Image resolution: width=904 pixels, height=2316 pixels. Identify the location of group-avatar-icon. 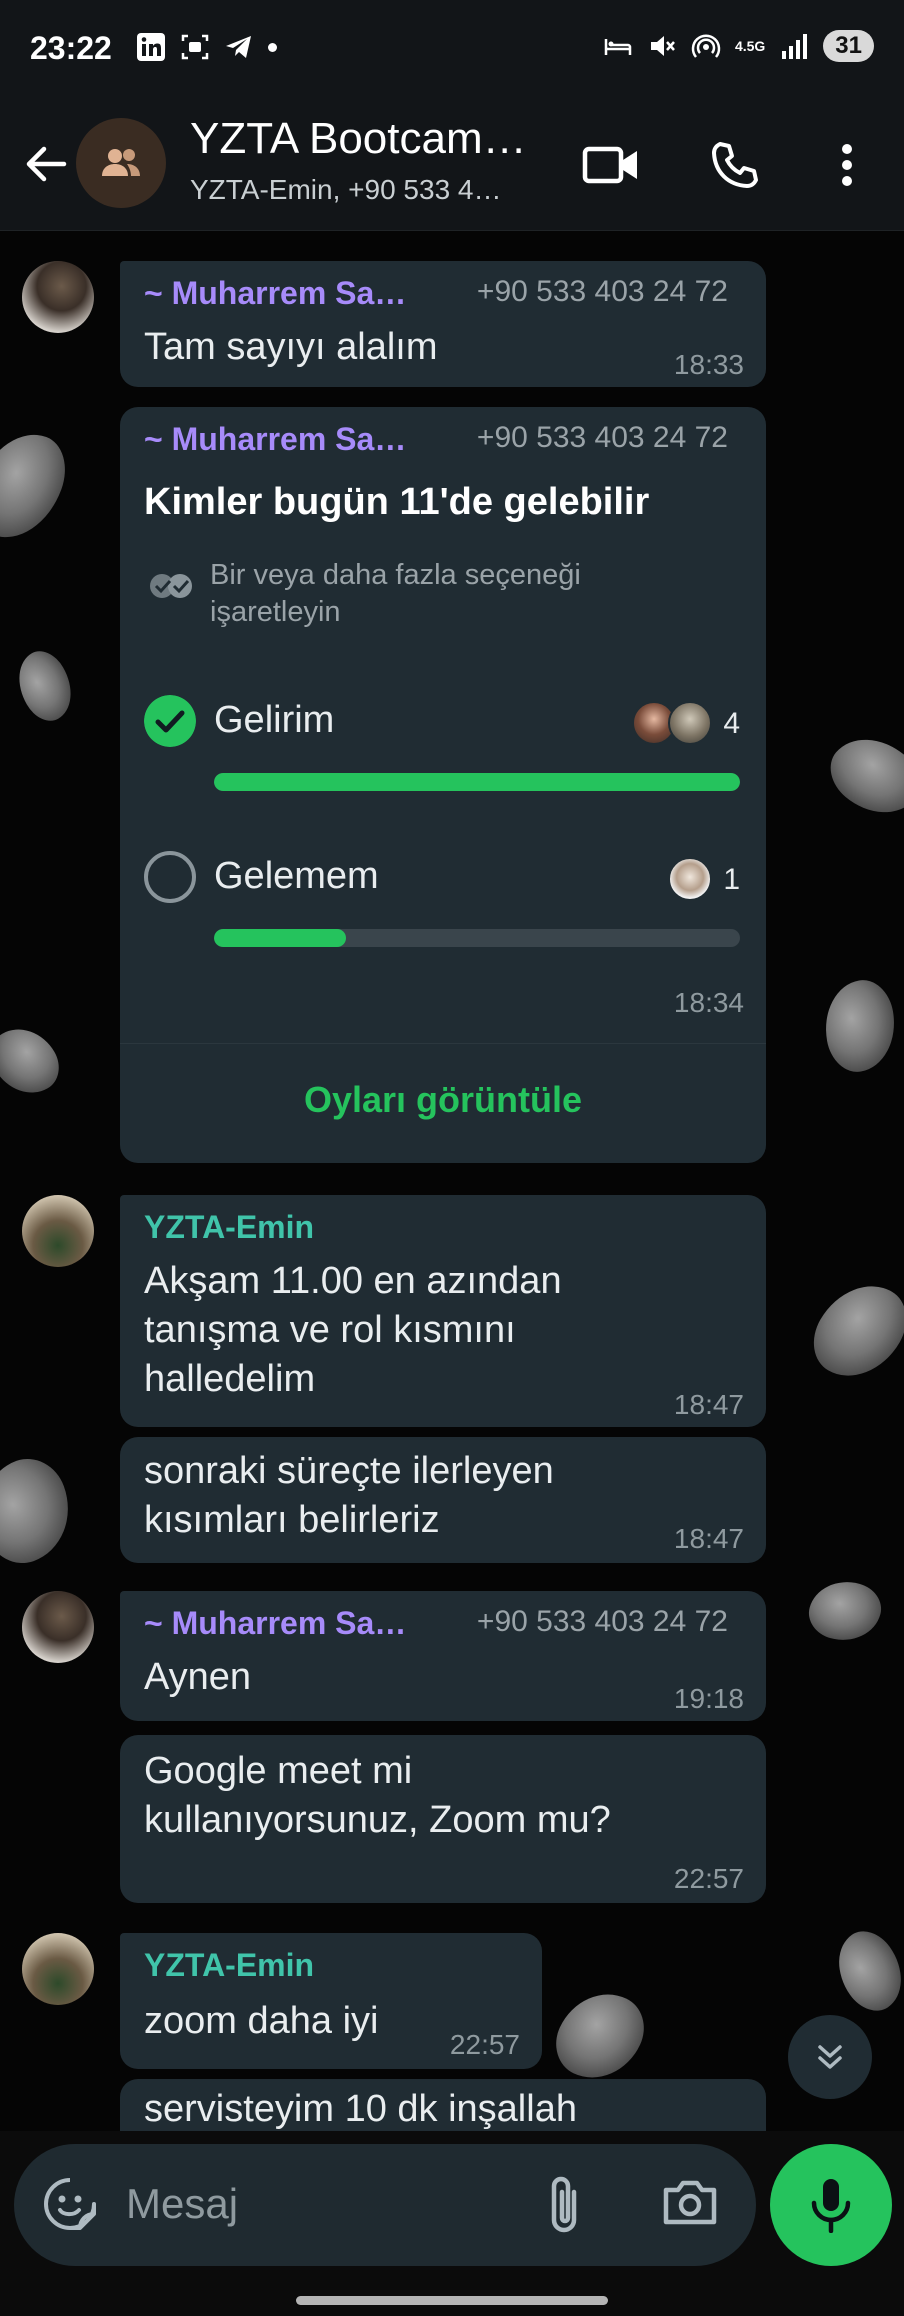
(121, 162).